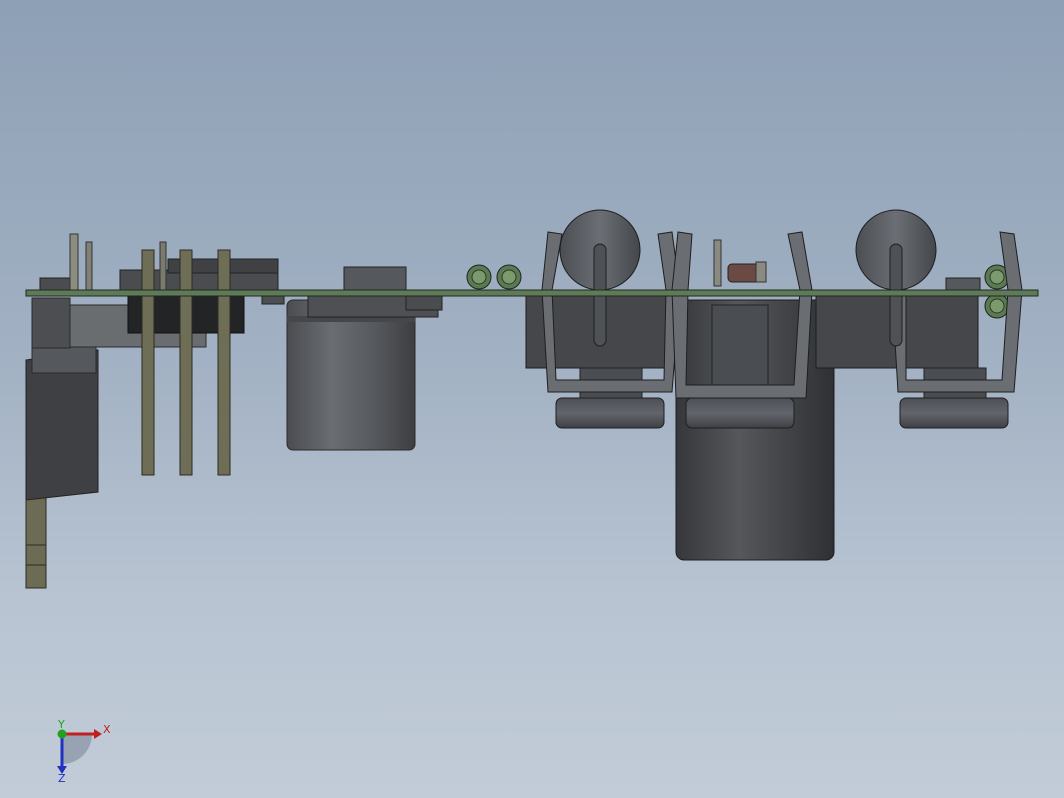 The width and height of the screenshot is (1064, 798). What do you see at coordinates (77, 749) in the screenshot?
I see `triad-quarter-disc` at bounding box center [77, 749].